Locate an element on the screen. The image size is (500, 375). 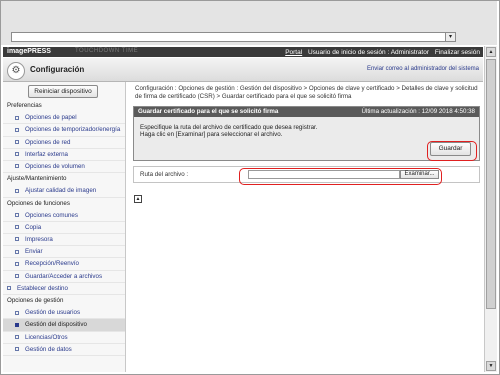
sidebar-item-enviar: Enviar is located at coordinates (64, 252).